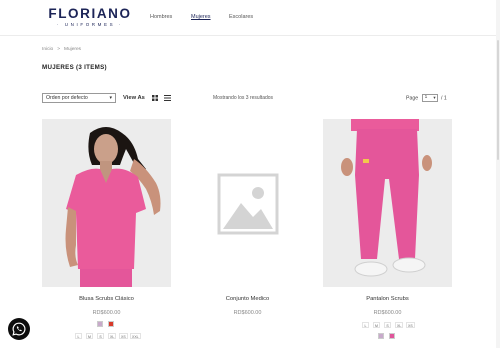 The height and width of the screenshot is (348, 500). Describe the element at coordinates (47, 49) in the screenshot. I see `breadcrumb-home: Inicio` at that location.